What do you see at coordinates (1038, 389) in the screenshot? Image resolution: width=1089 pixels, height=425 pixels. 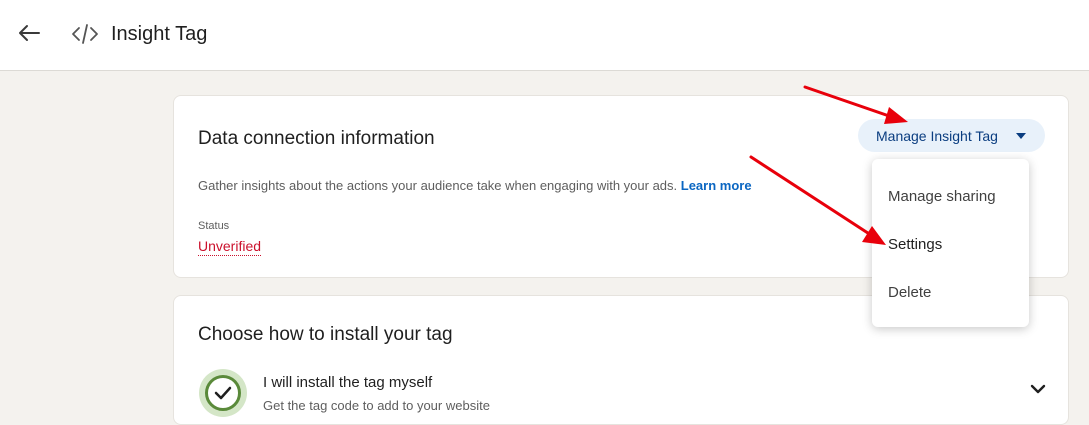 I see `chevron-down-icon` at bounding box center [1038, 389].